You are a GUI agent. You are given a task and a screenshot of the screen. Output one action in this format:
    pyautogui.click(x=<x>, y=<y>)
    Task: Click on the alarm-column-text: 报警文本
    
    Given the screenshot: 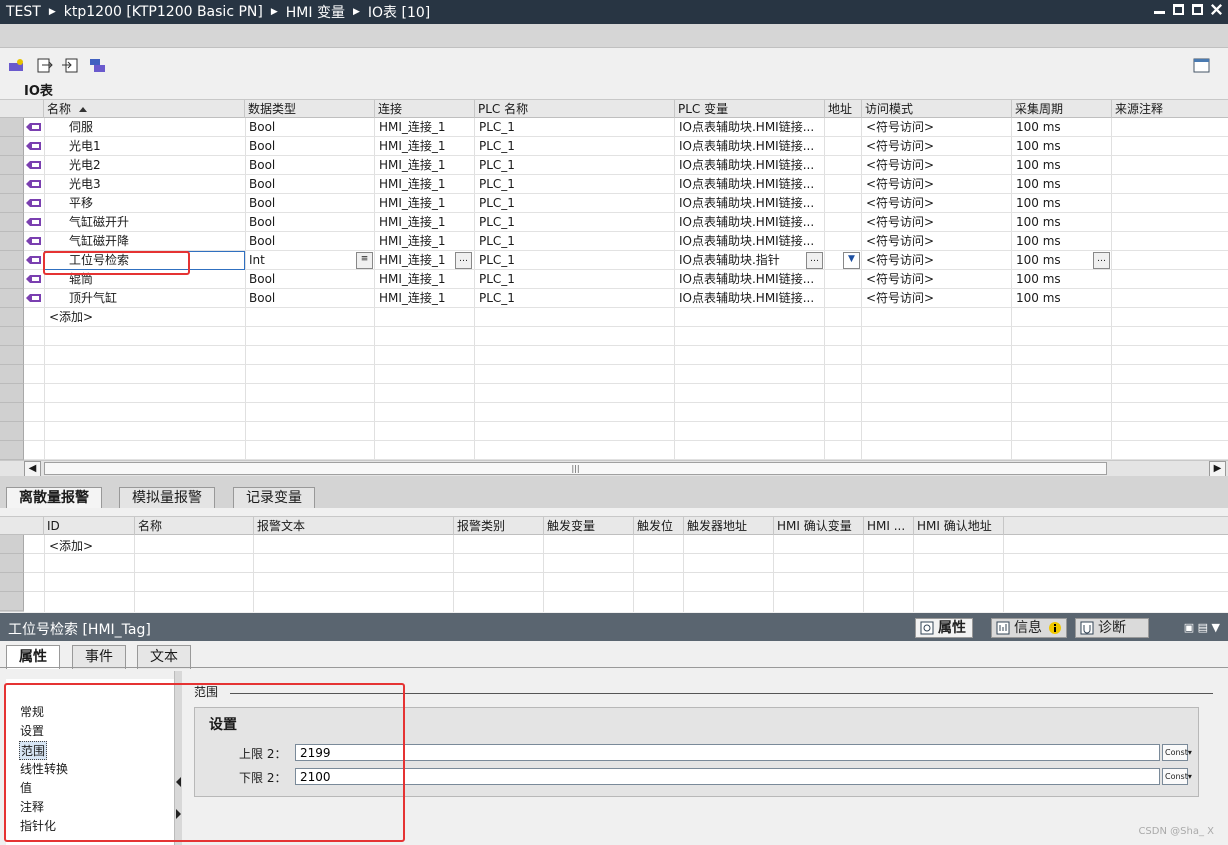 What is the action you would take?
    pyautogui.click(x=354, y=526)
    